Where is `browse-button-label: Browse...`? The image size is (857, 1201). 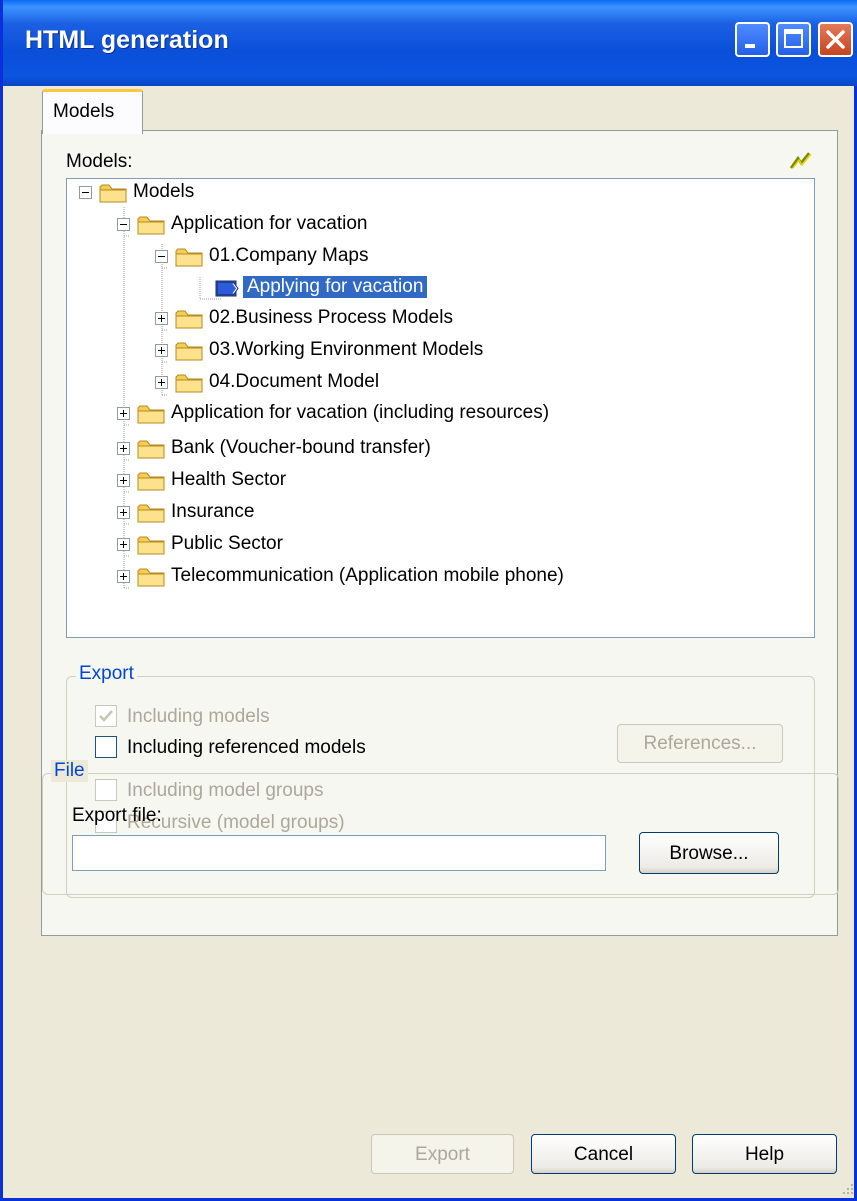 browse-button-label: Browse... is located at coordinates (709, 853).